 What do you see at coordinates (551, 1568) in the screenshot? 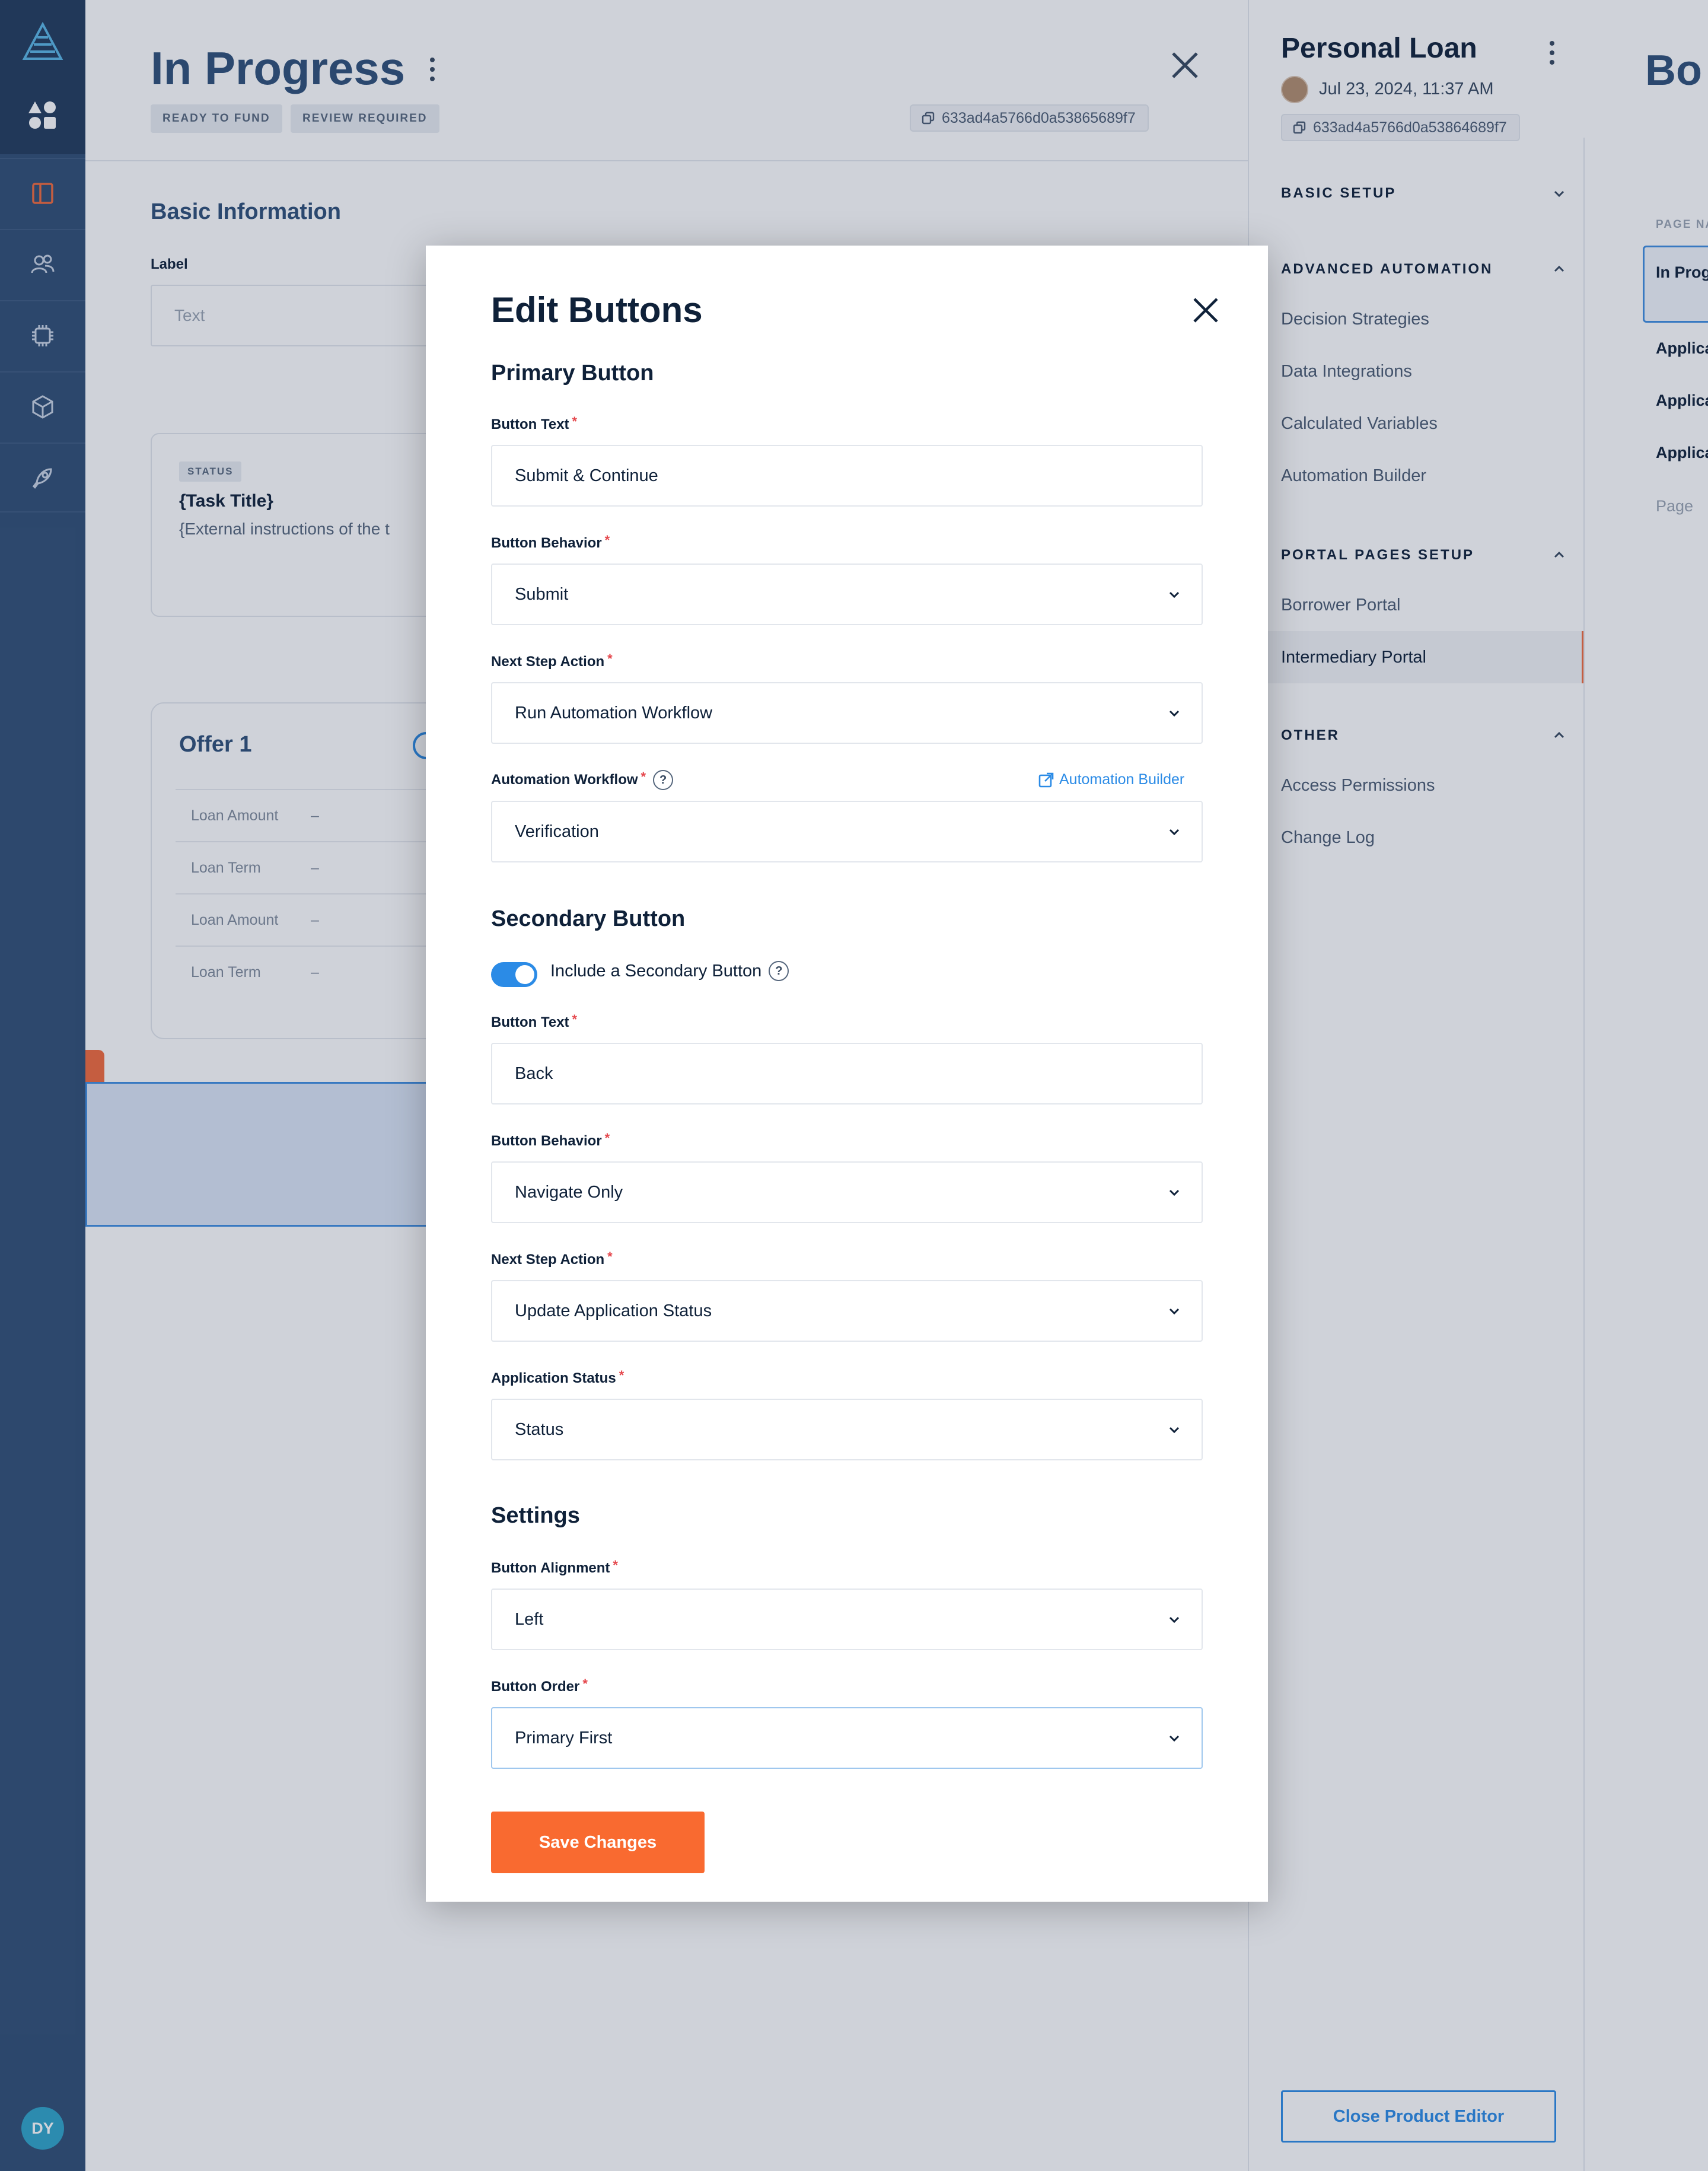
I see `label-text: Button Alignment` at bounding box center [551, 1568].